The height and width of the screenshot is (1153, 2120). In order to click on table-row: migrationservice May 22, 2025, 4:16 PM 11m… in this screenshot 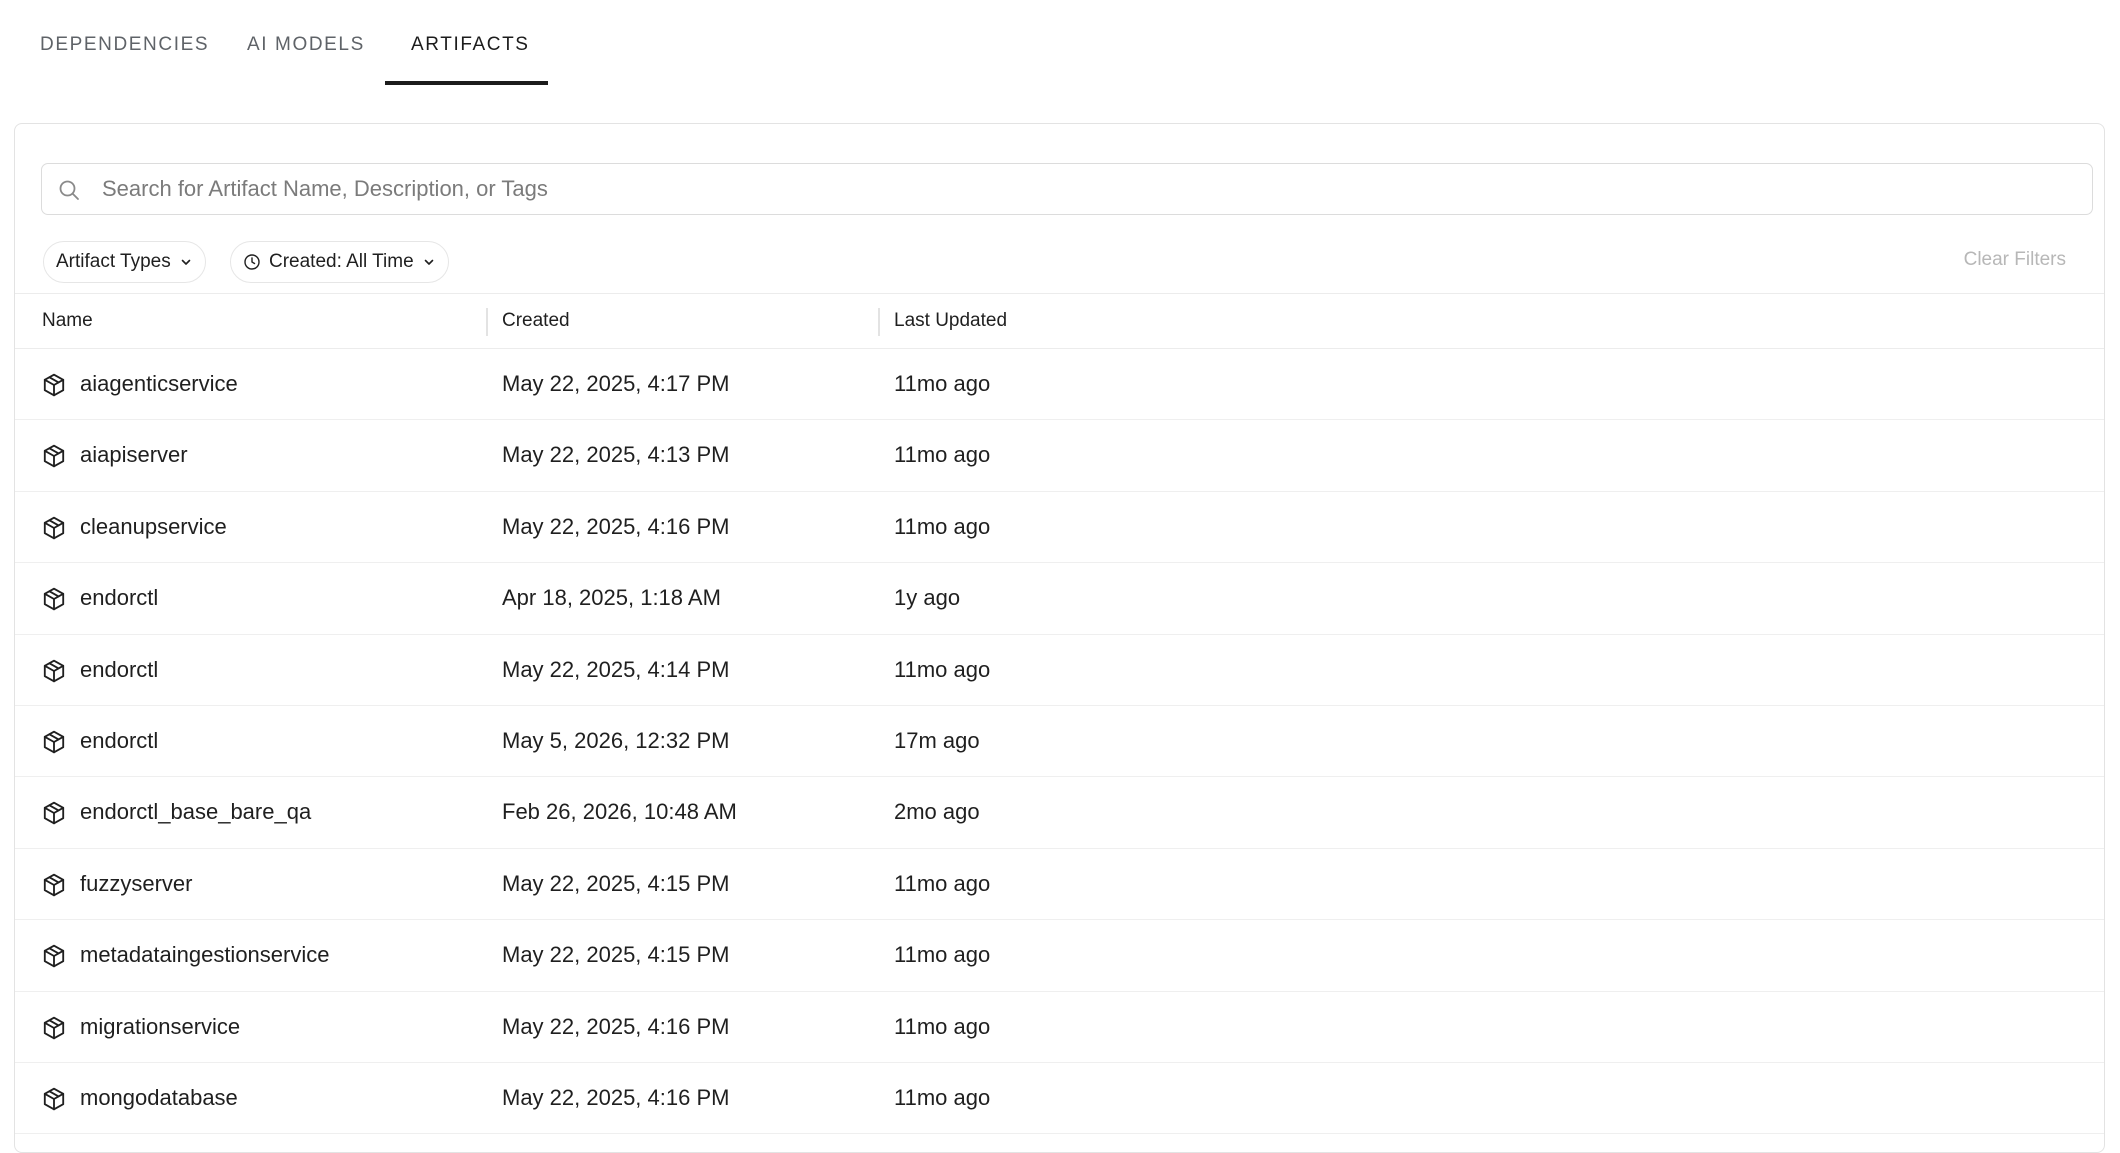, I will do `click(1059, 1027)`.